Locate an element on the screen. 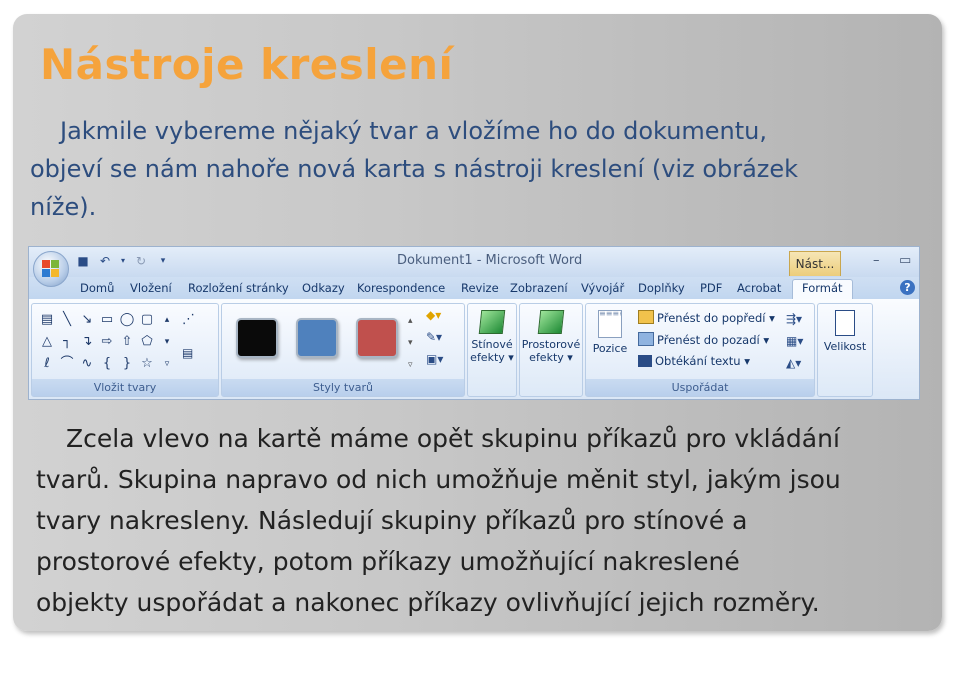 The height and width of the screenshot is (698, 959). group-3d-effects: Prostorové efekty ▾ is located at coordinates (551, 350).